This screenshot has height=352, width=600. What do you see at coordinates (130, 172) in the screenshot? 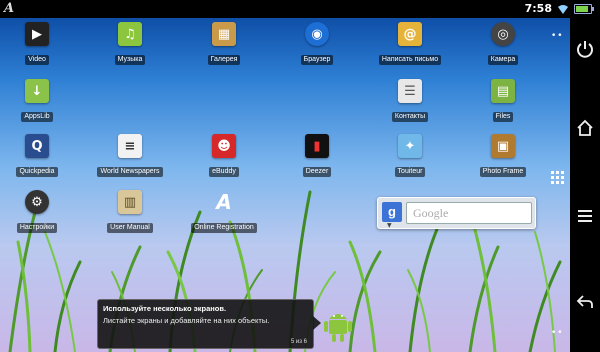
I see `app-label: World Newspapers` at bounding box center [130, 172].